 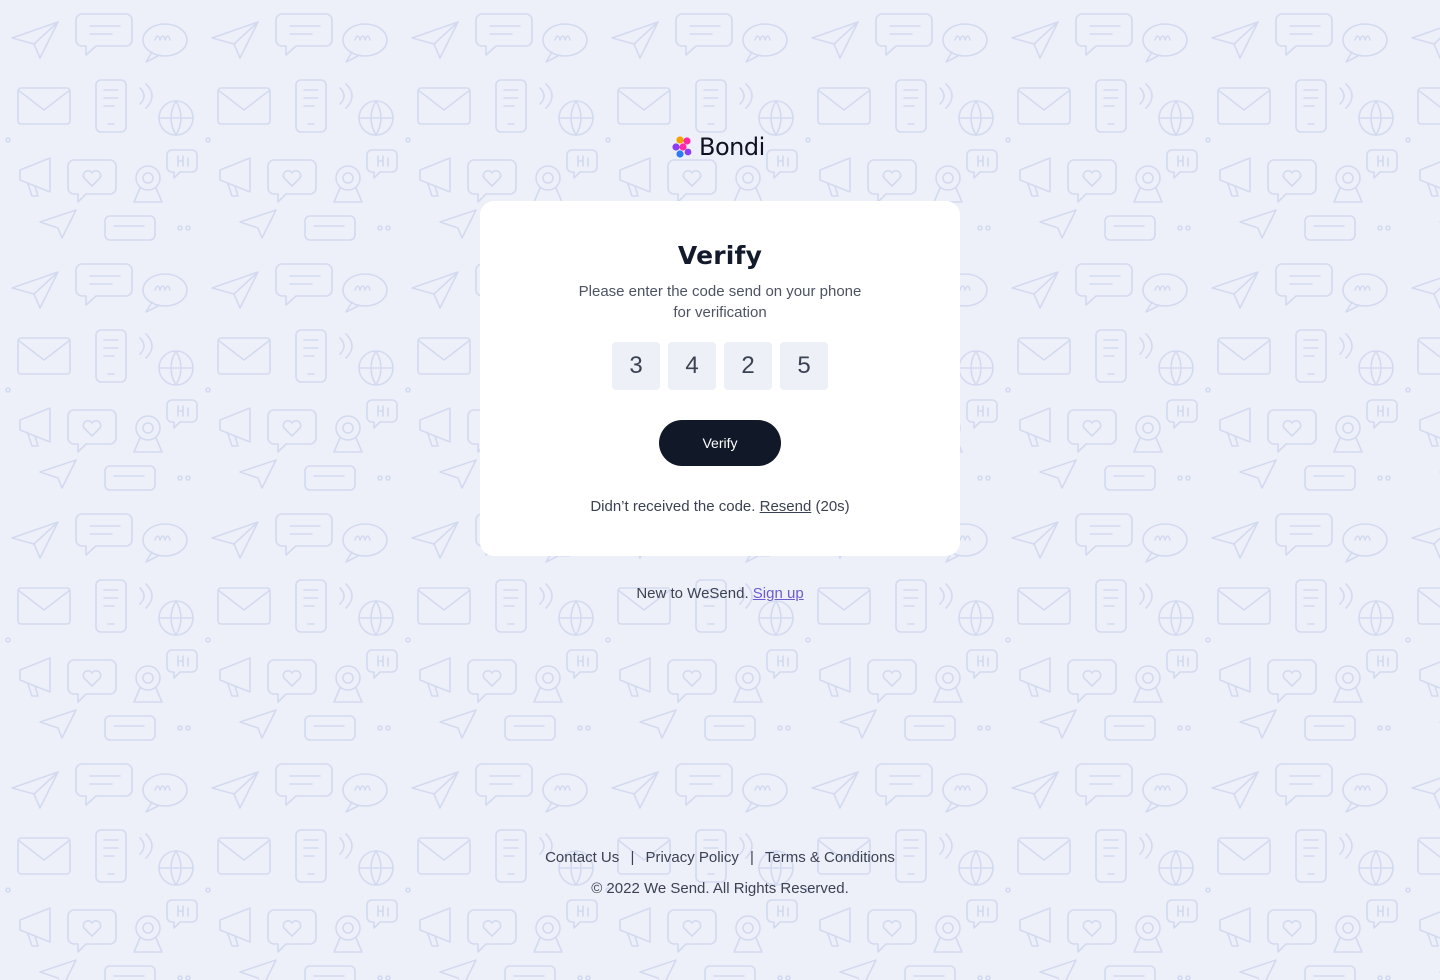 What do you see at coordinates (582, 857) in the screenshot?
I see `footer-link-contact: Contact Us` at bounding box center [582, 857].